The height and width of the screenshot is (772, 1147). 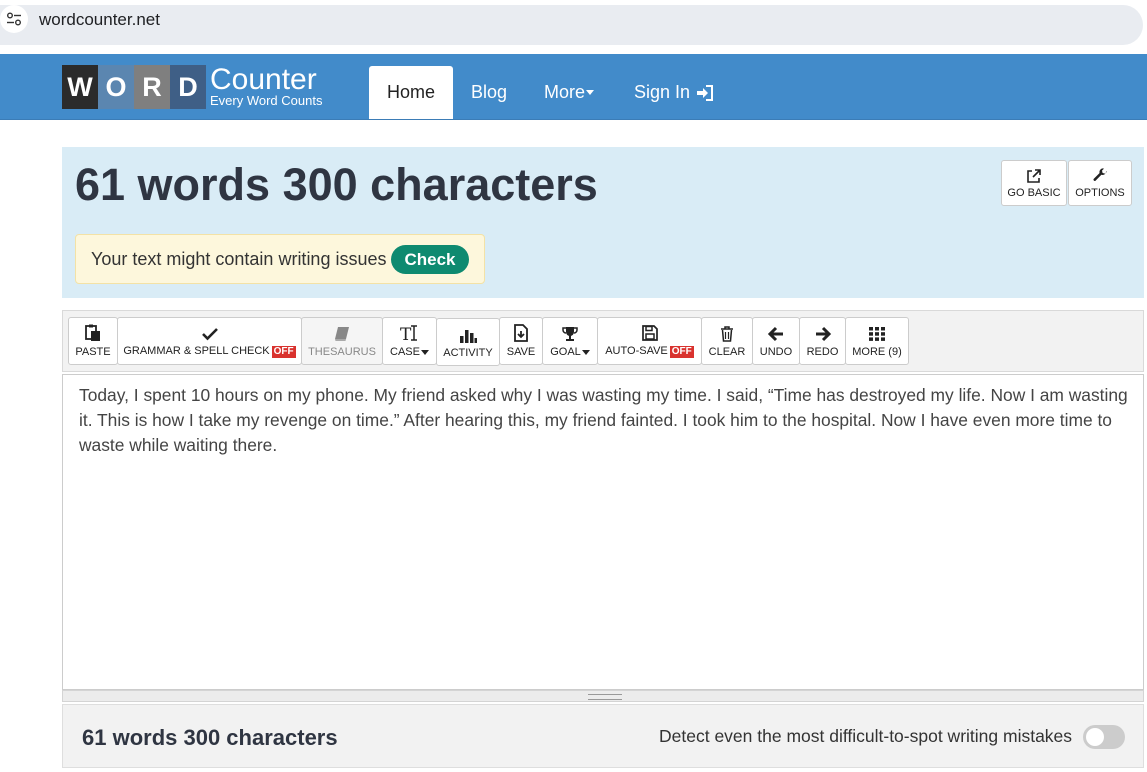 What do you see at coordinates (585, 352) in the screenshot?
I see `goal-caret-icon` at bounding box center [585, 352].